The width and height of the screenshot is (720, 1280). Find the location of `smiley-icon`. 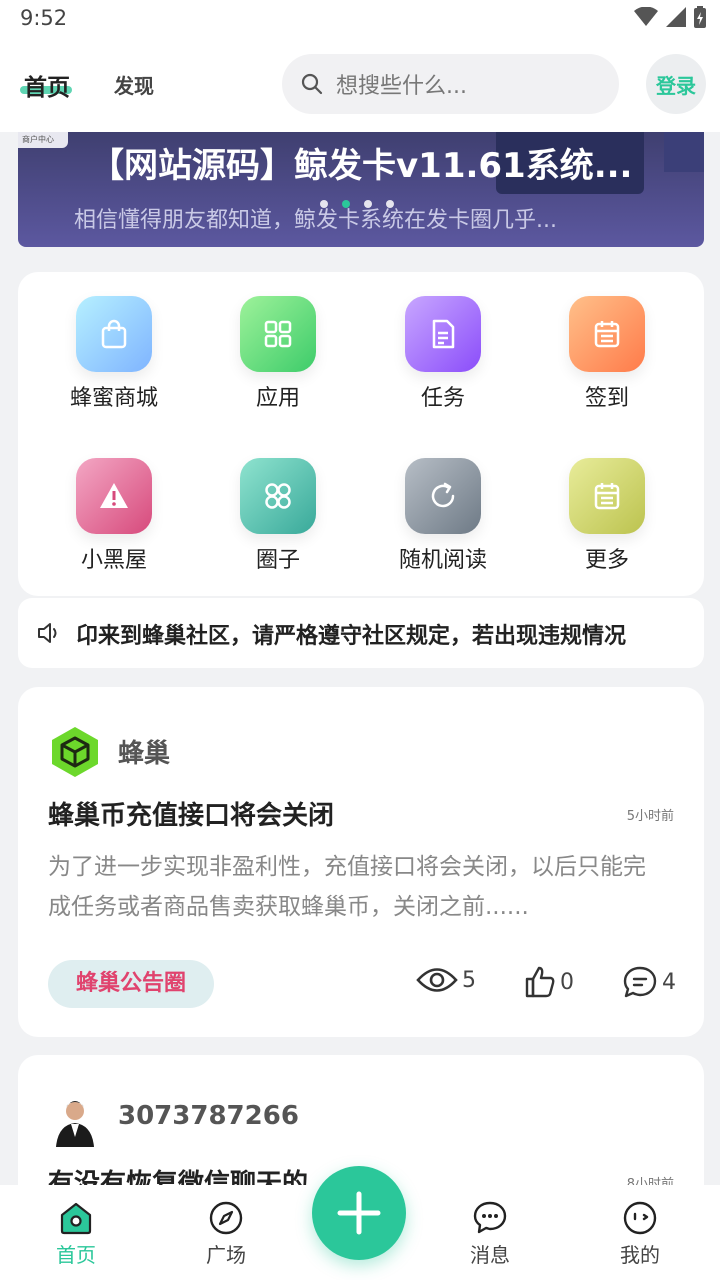

smiley-icon is located at coordinates (640, 1218).